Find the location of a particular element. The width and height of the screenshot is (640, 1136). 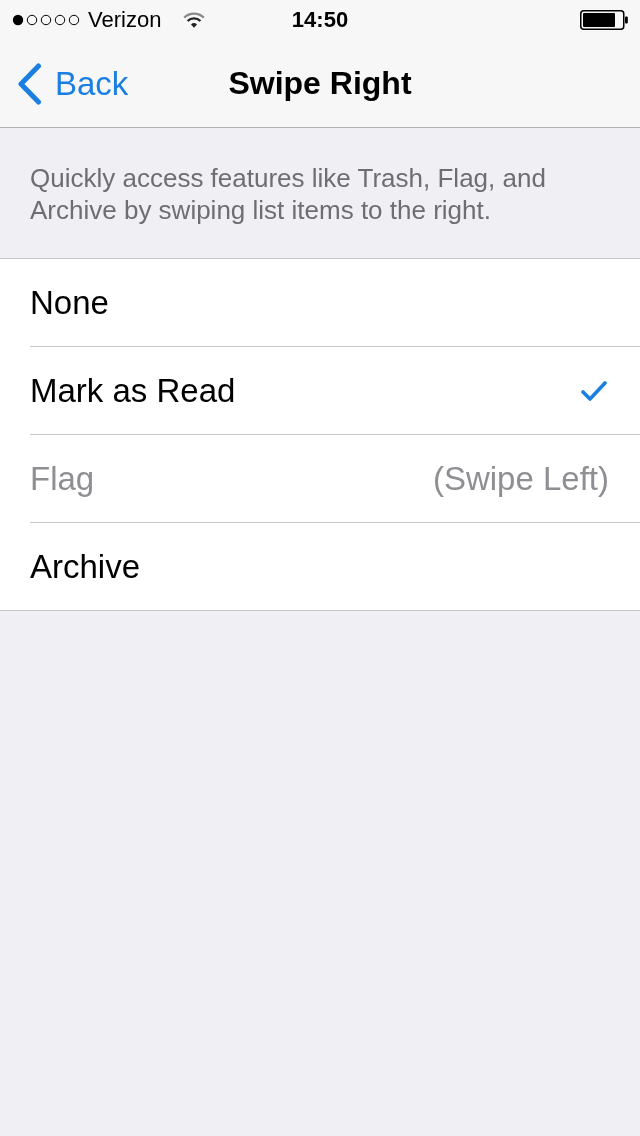

chevron-icon is located at coordinates (29, 83).